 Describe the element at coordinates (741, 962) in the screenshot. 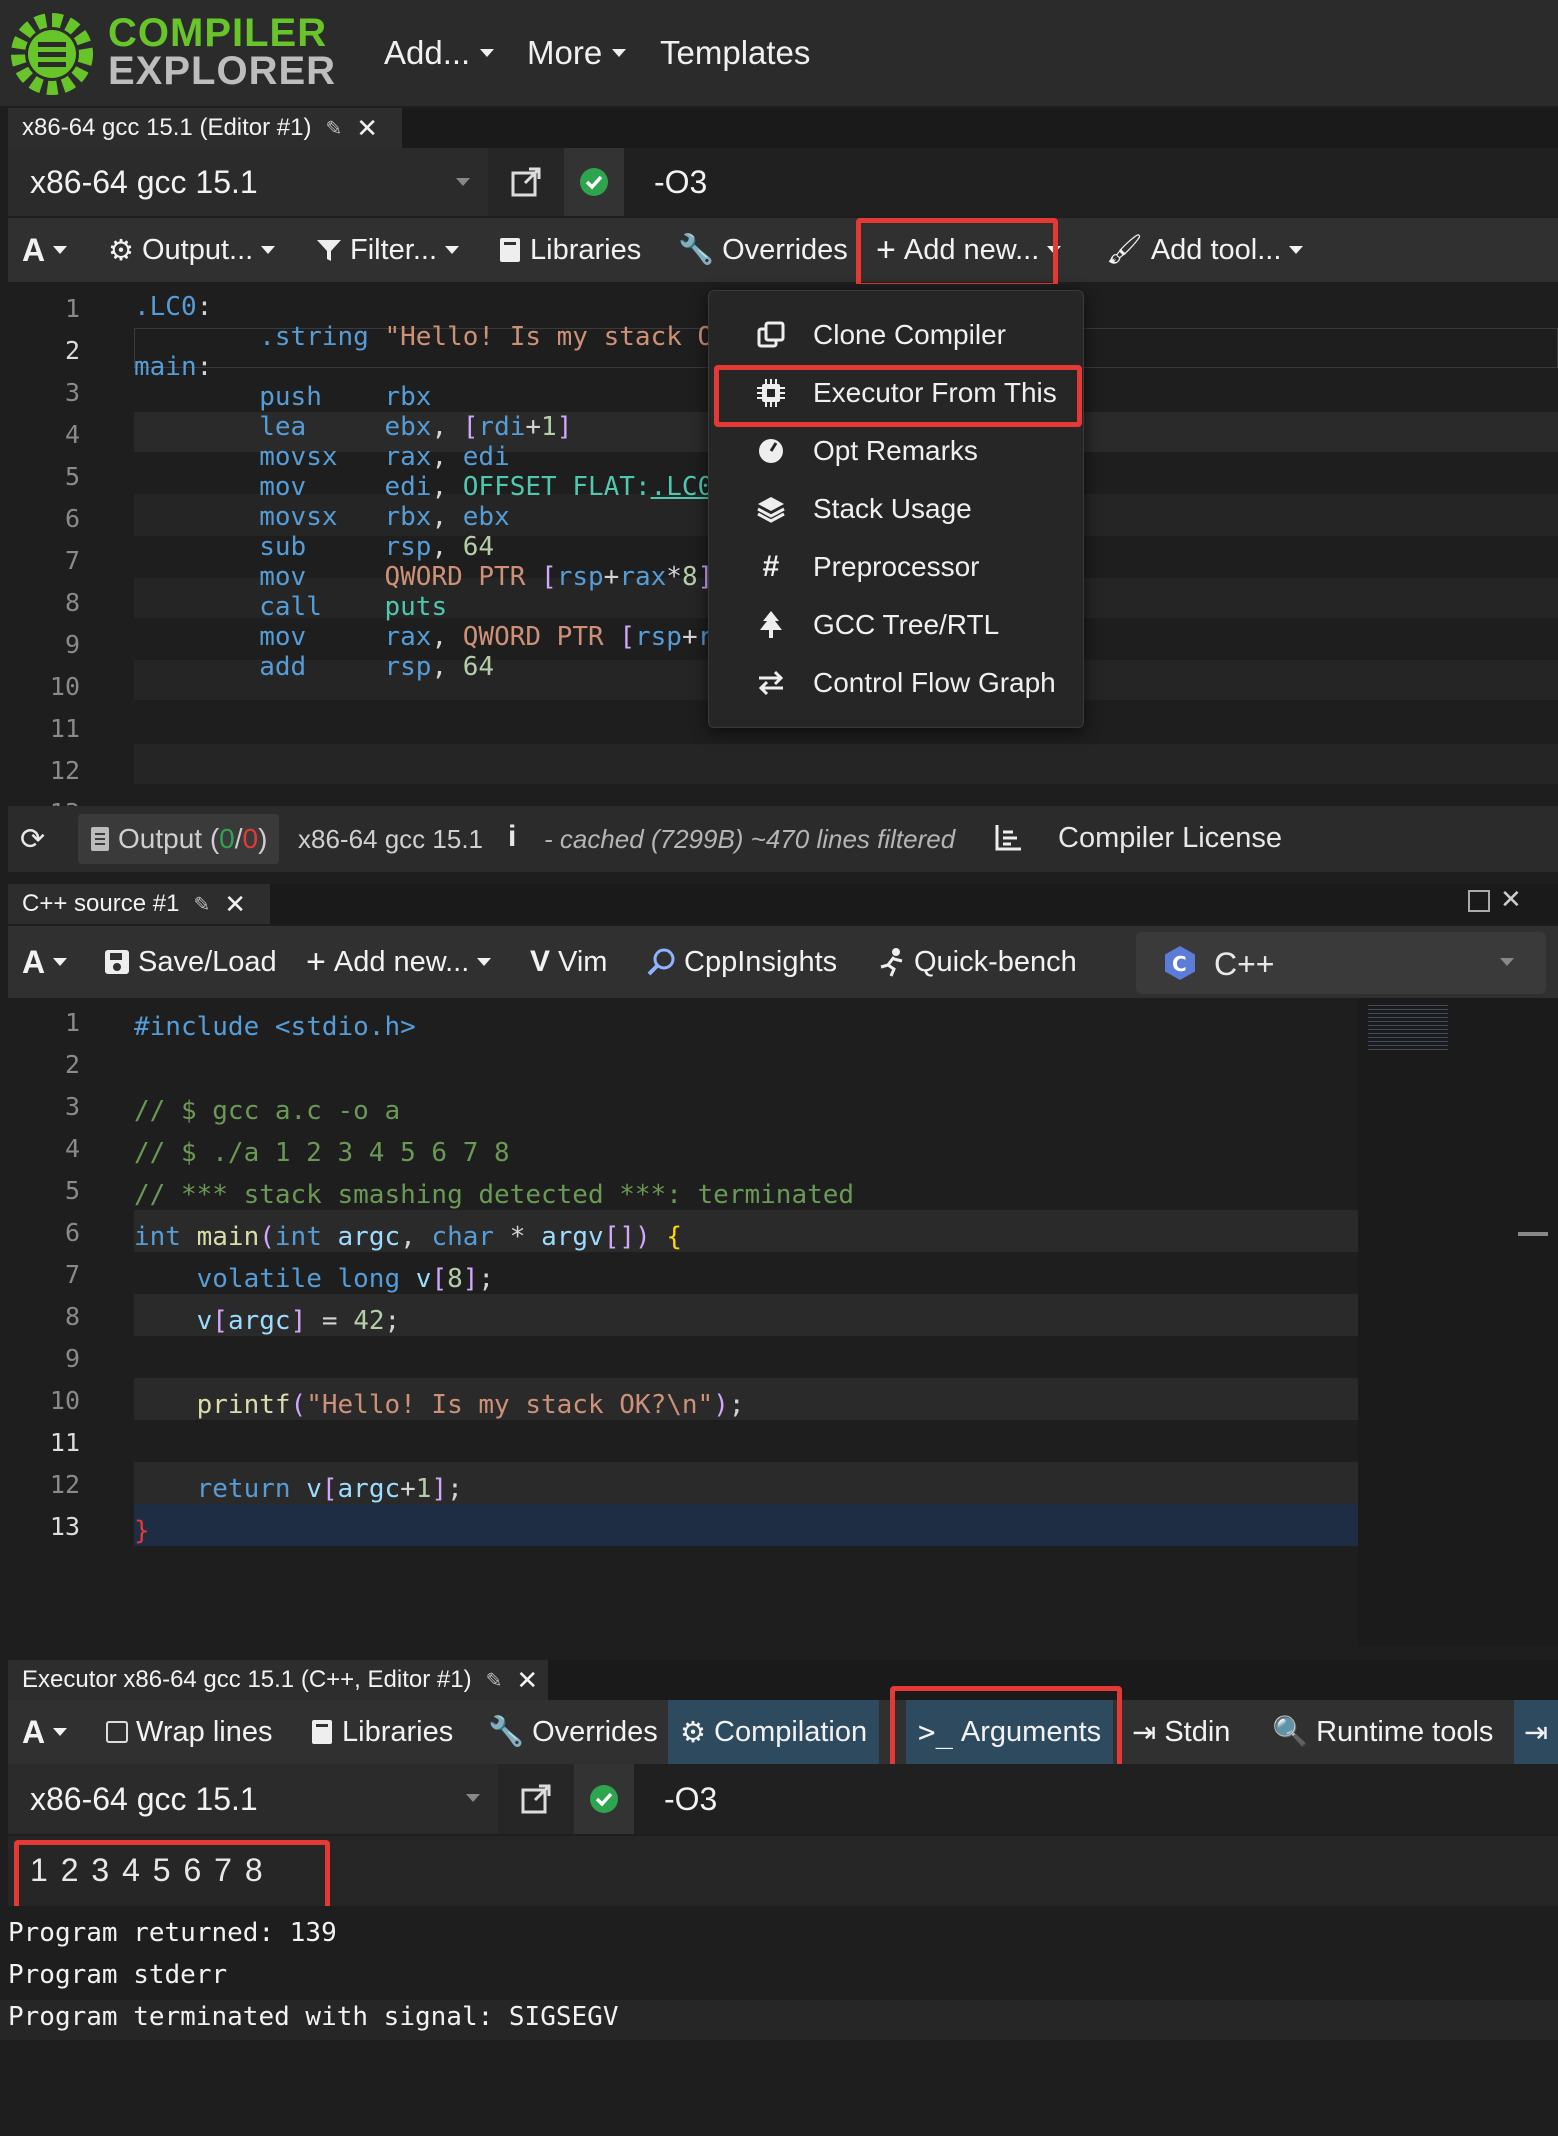

I see `cppinsights-button: CppInsights` at that location.